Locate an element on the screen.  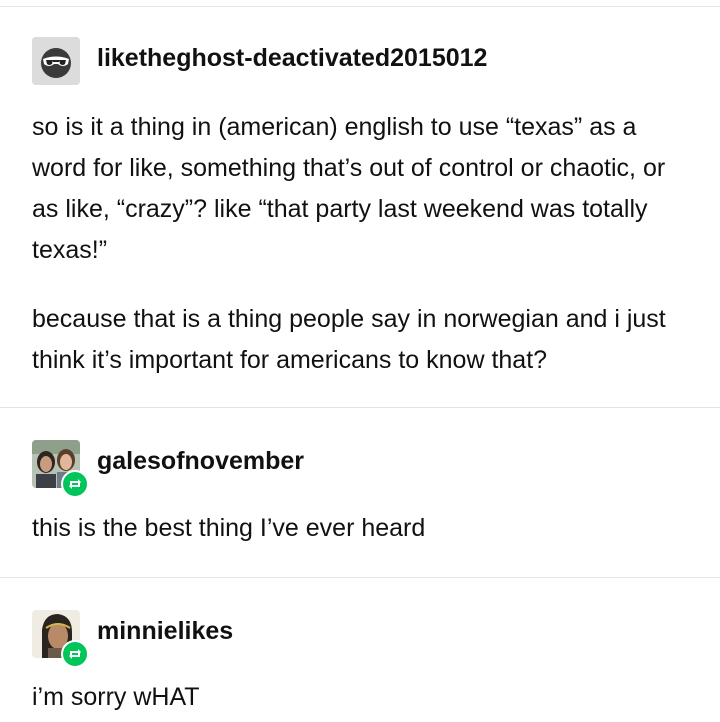
user-avatar is located at coordinates (56, 61).